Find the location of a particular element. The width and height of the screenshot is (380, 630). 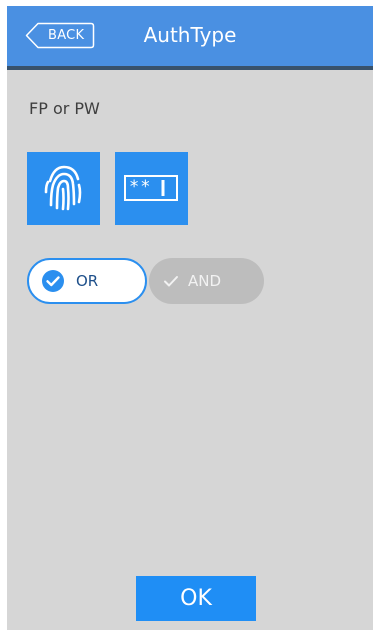

or-option-button: OR is located at coordinates (87, 281).